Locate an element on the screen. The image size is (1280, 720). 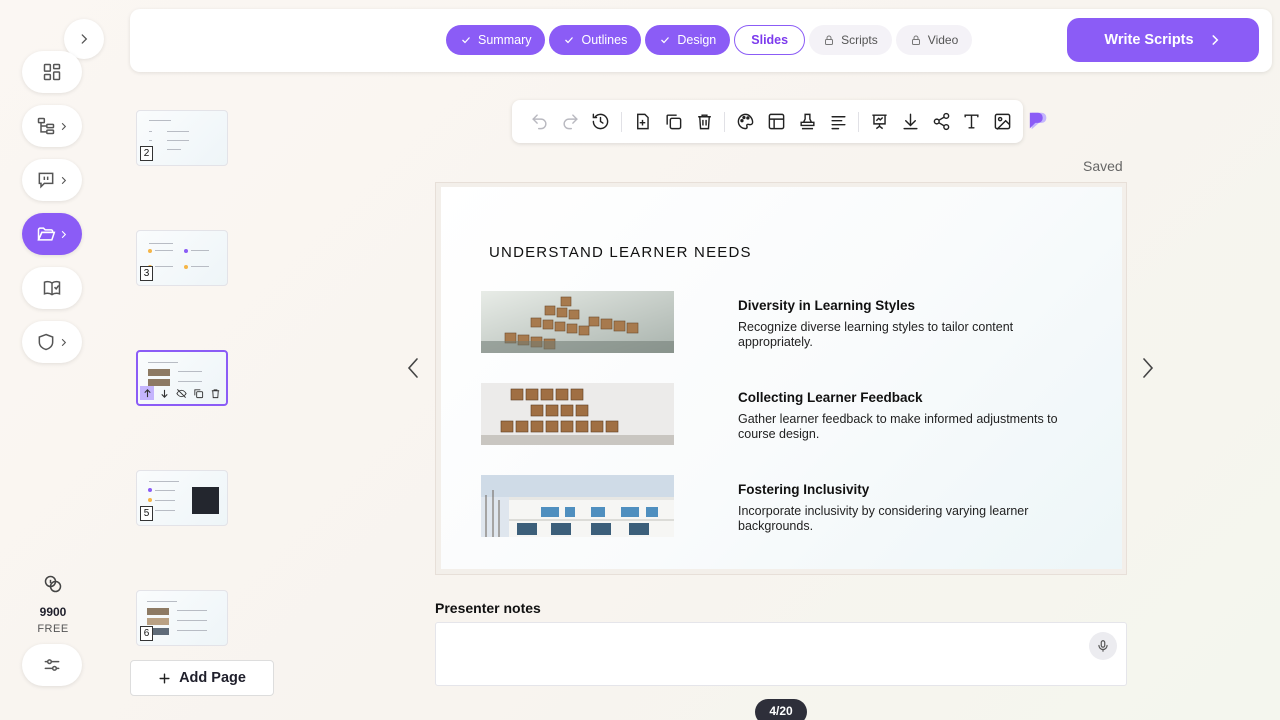
previous-slide-button is located at coordinates (413, 368).